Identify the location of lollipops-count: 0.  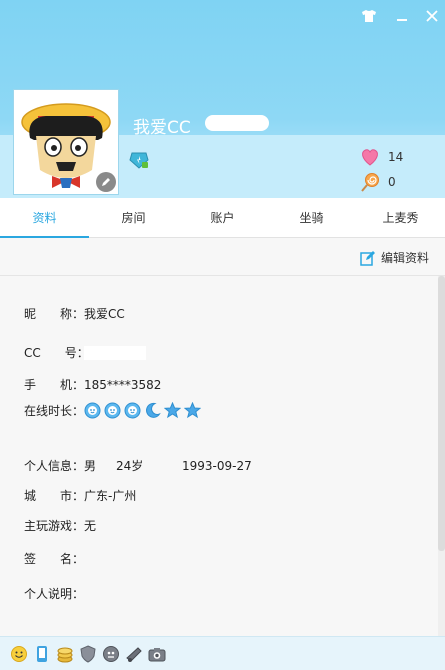
(392, 182).